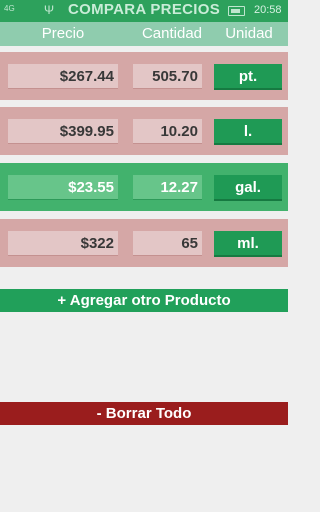  What do you see at coordinates (248, 244) in the screenshot?
I see `unit-button: ml.` at bounding box center [248, 244].